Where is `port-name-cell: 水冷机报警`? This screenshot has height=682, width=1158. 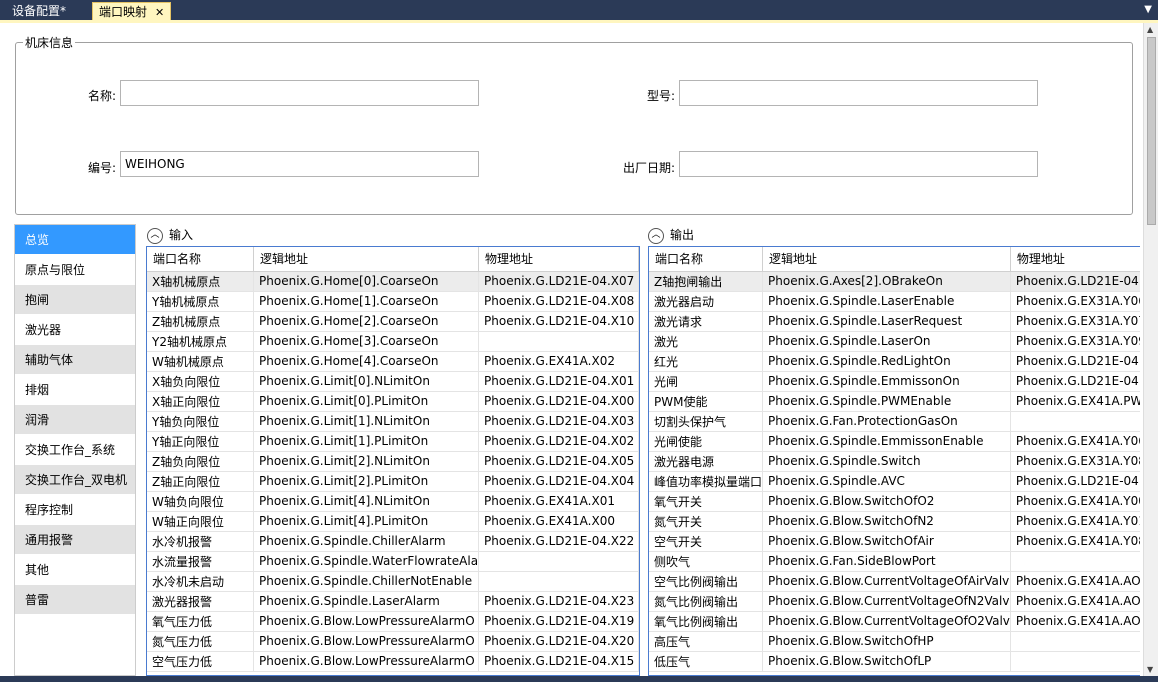 port-name-cell: 水冷机报警 is located at coordinates (201, 541).